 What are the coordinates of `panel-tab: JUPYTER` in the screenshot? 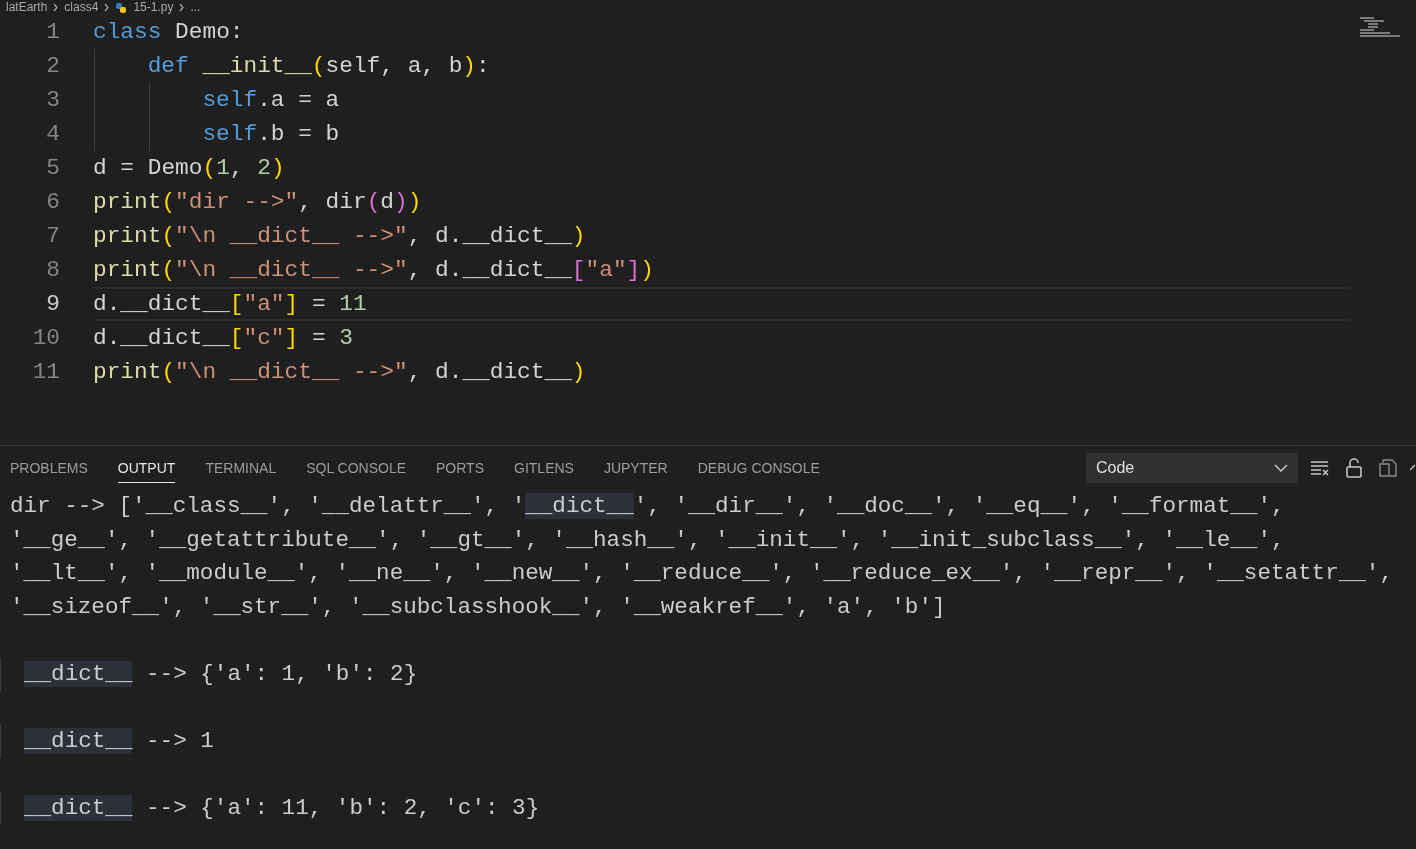 It's located at (635, 468).